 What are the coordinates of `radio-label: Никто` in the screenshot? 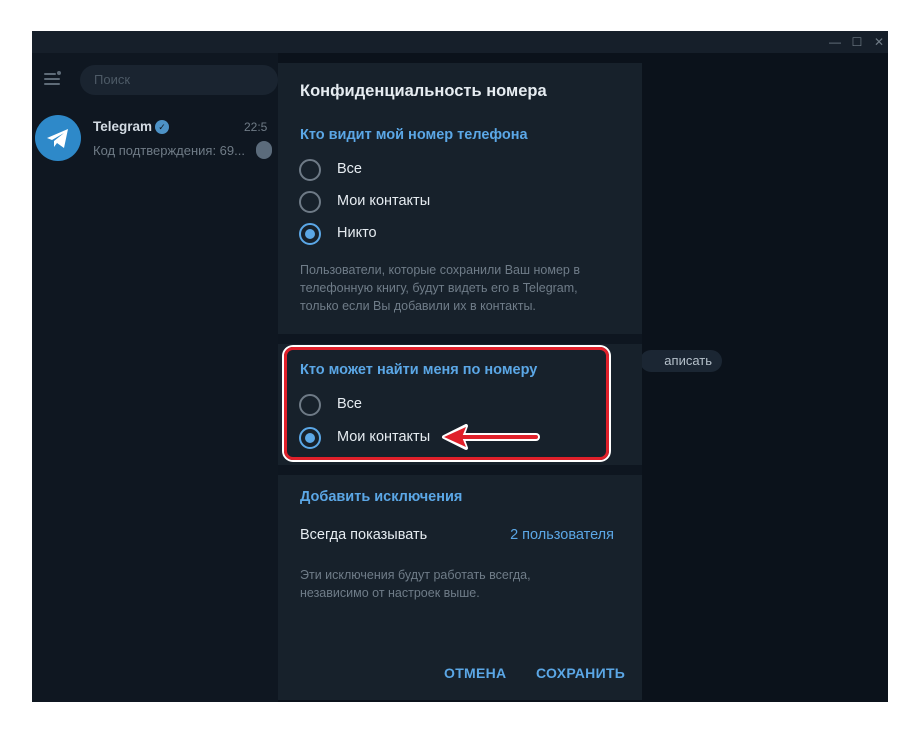 It's located at (357, 233).